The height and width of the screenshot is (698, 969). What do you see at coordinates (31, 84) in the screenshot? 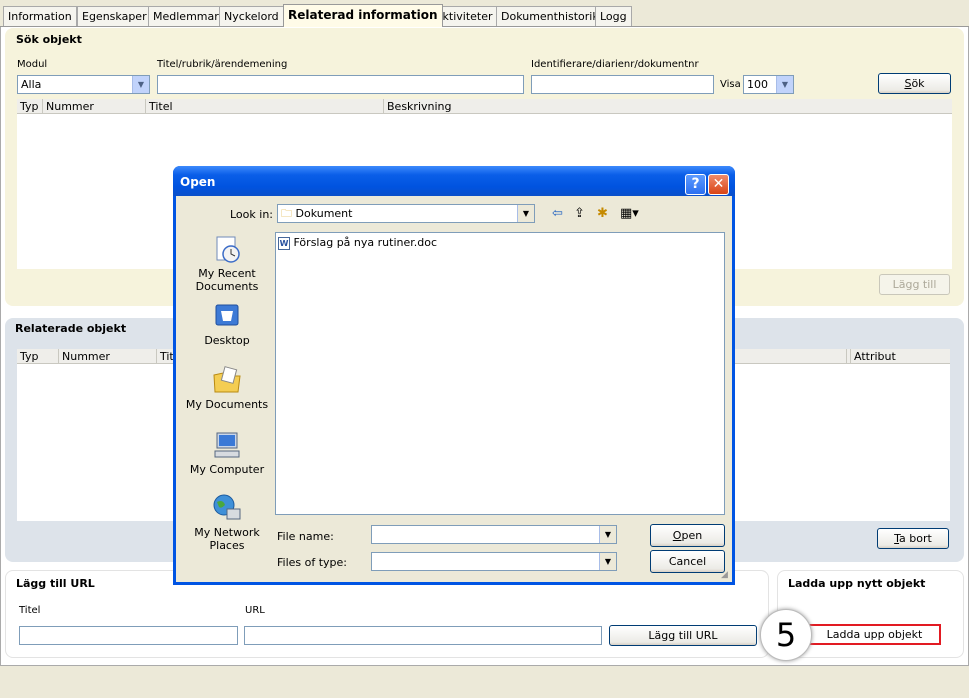
I see `module-value: Alla` at bounding box center [31, 84].